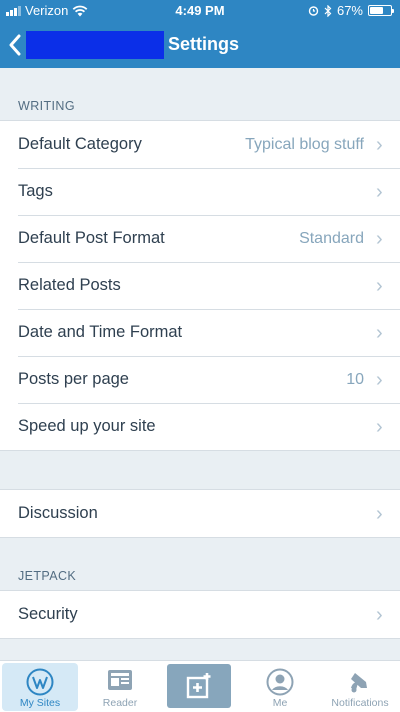  Describe the element at coordinates (304, 144) in the screenshot. I see `row-value: Typical blog stuff` at that location.